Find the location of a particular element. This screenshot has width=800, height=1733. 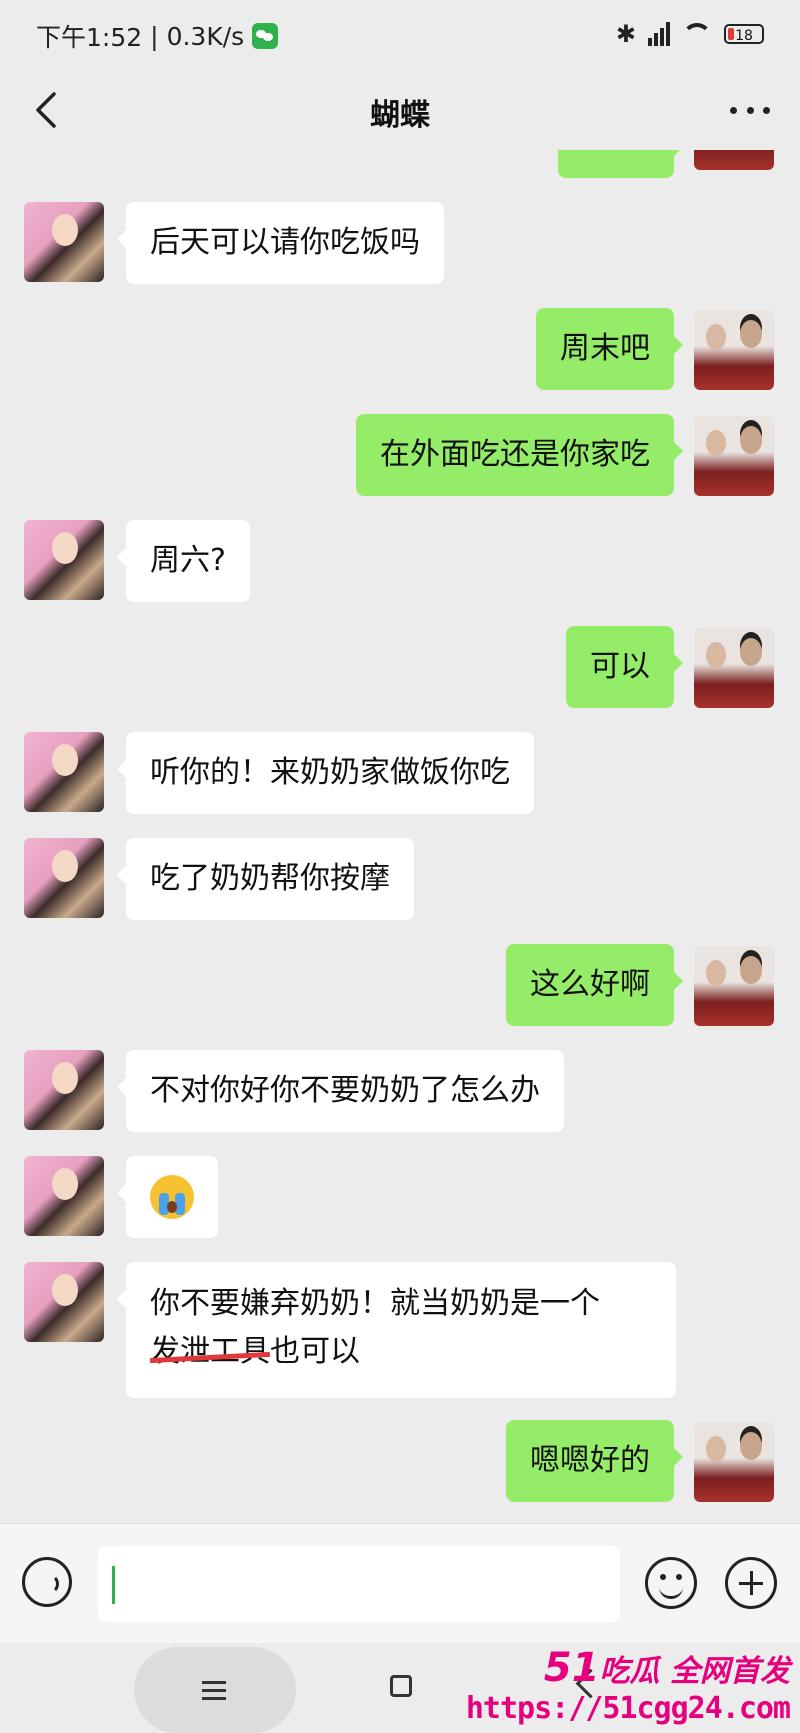

message-text: 嗯嗯好的 is located at coordinates (590, 1460).